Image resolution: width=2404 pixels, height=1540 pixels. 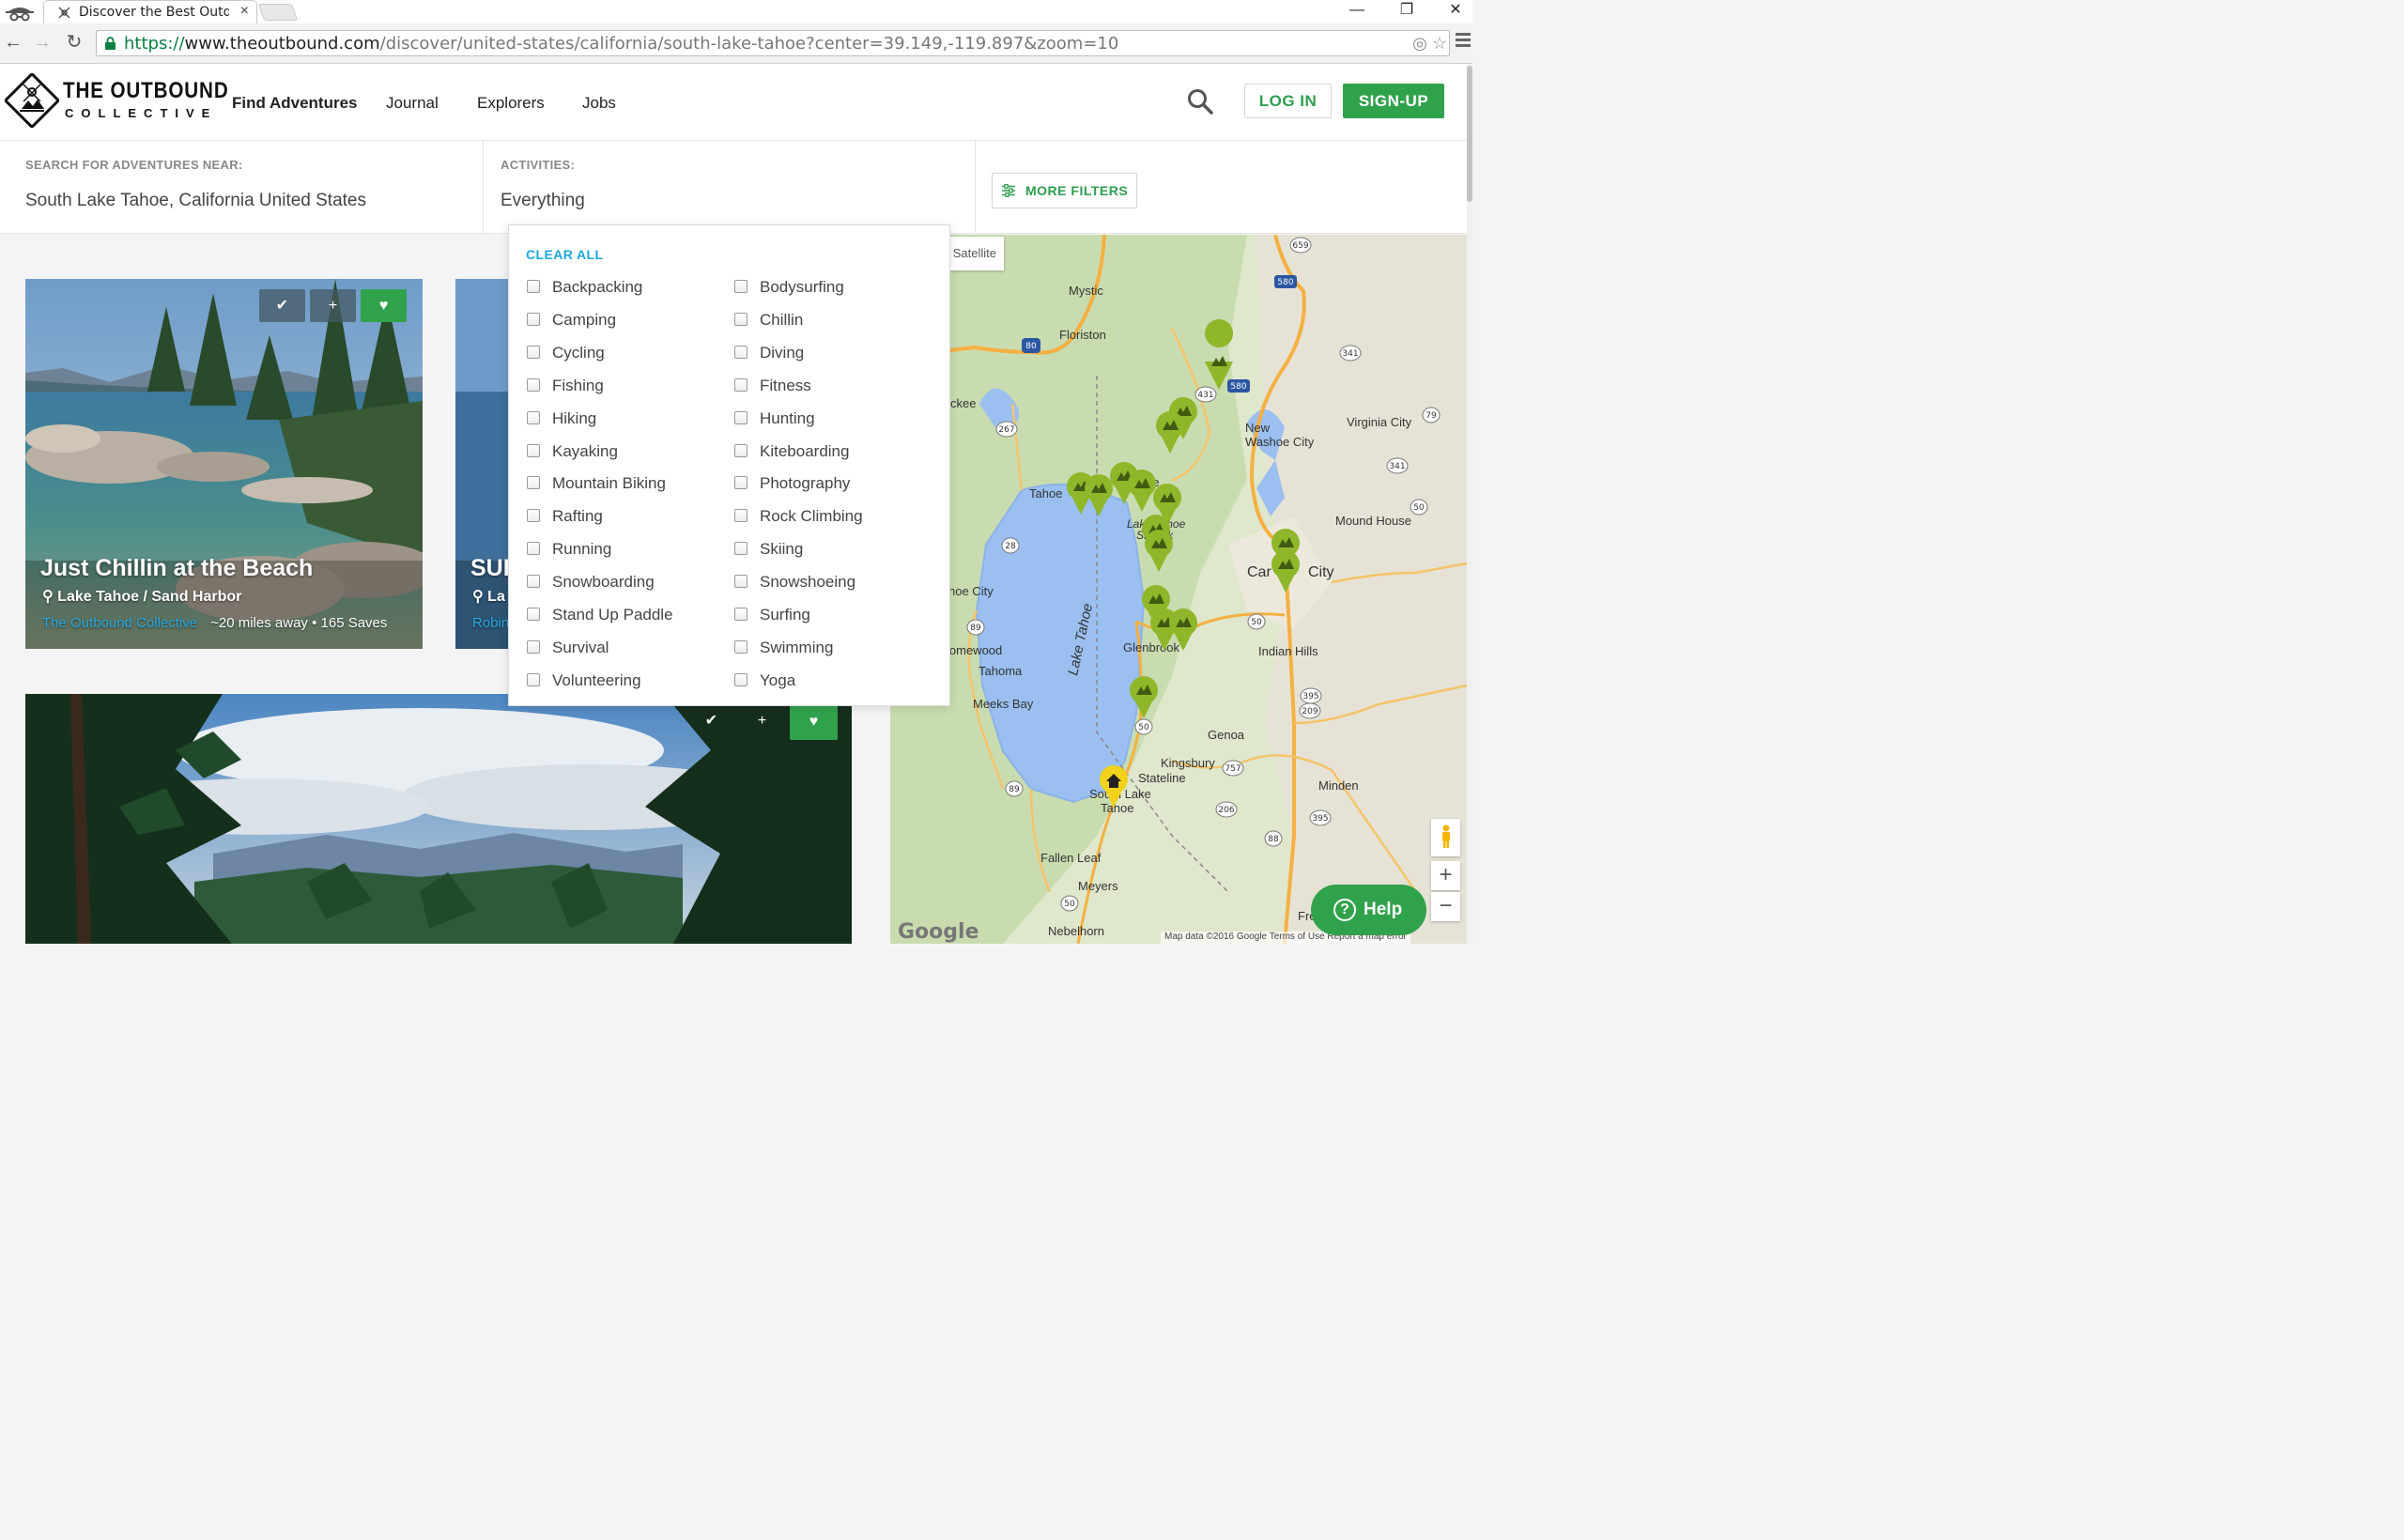 I want to click on window-restore-button: ❐, so click(x=1406, y=11).